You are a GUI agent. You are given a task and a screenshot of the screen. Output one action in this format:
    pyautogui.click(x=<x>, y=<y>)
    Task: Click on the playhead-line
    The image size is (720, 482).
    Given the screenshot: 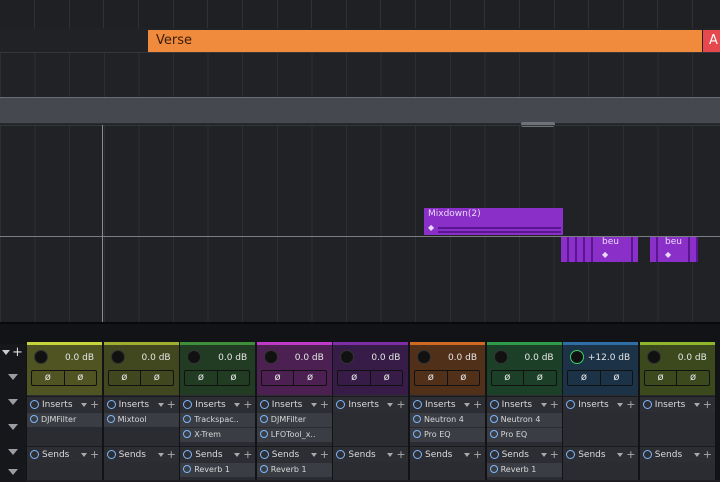 What is the action you would take?
    pyautogui.click(x=102, y=223)
    